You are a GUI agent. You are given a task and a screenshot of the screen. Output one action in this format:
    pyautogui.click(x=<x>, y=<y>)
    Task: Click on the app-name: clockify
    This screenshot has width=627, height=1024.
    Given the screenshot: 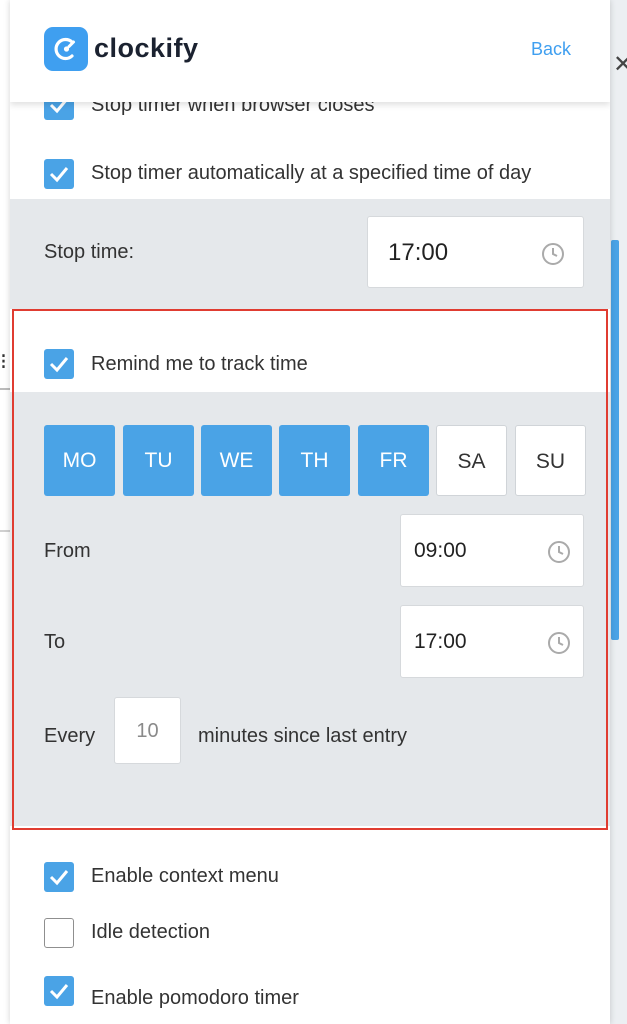 What is the action you would take?
    pyautogui.click(x=146, y=48)
    